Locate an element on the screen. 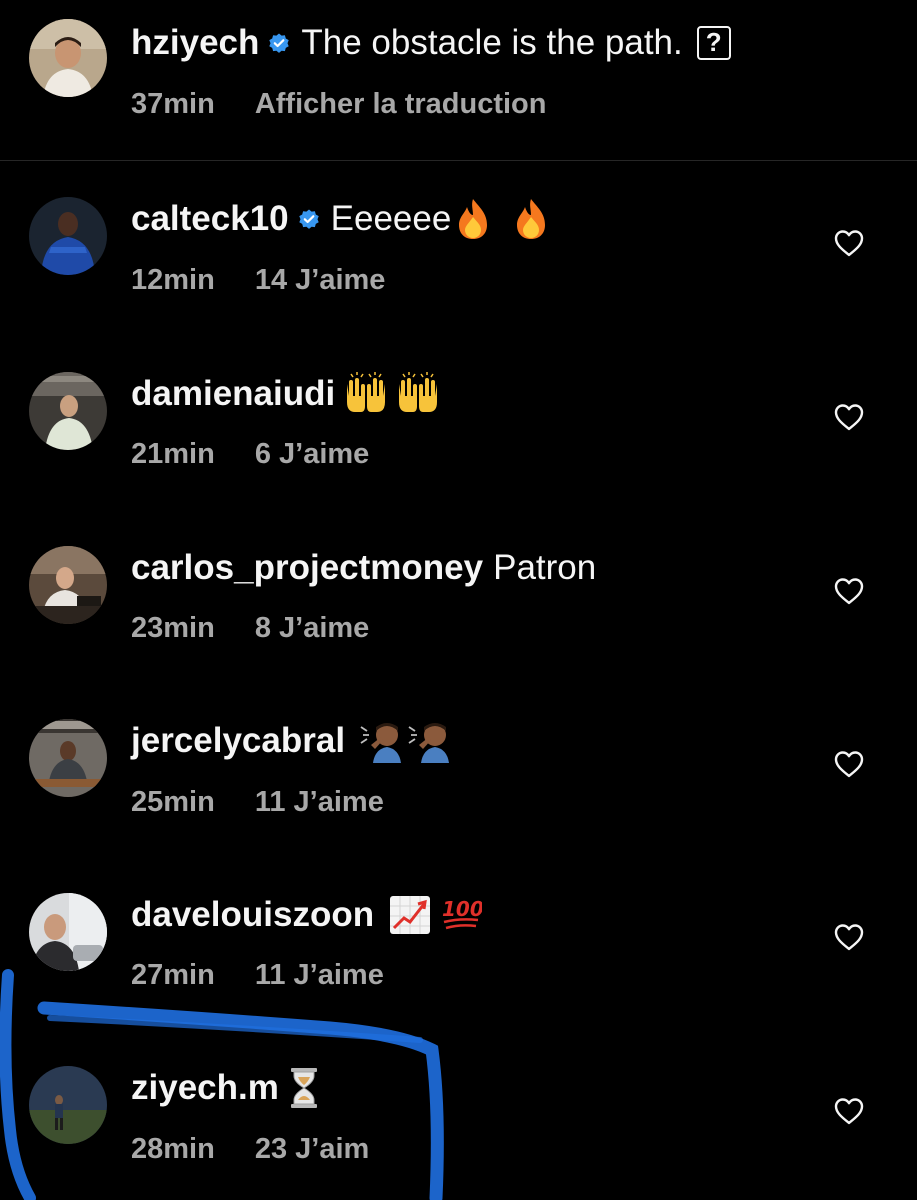 The width and height of the screenshot is (917, 1200). comment-likes-count: 14 J’aime is located at coordinates (320, 280).